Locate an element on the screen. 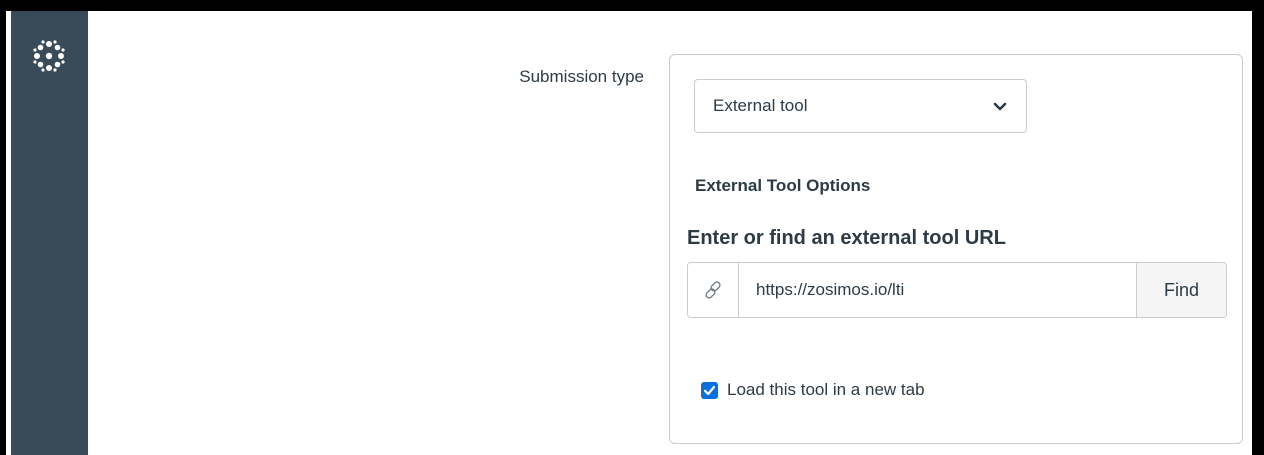 The image size is (1264, 455). find-button: Find is located at coordinates (1181, 290).